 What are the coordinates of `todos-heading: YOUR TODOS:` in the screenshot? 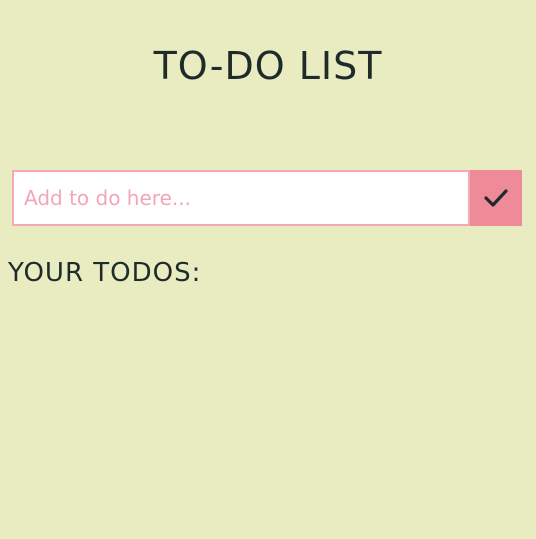 It's located at (105, 273).